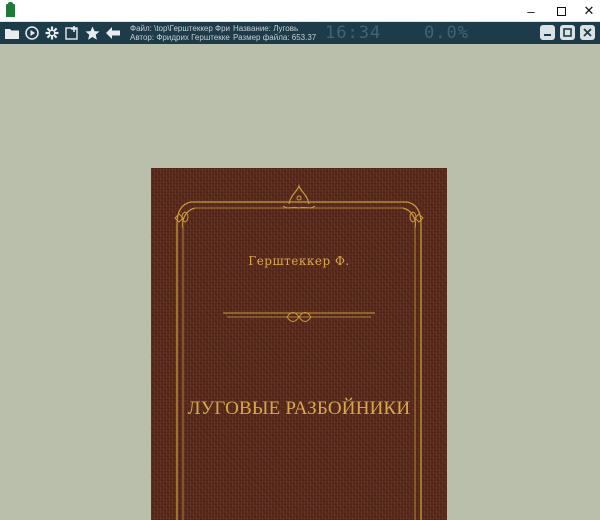  What do you see at coordinates (561, 11) in the screenshot?
I see `maximize-icon` at bounding box center [561, 11].